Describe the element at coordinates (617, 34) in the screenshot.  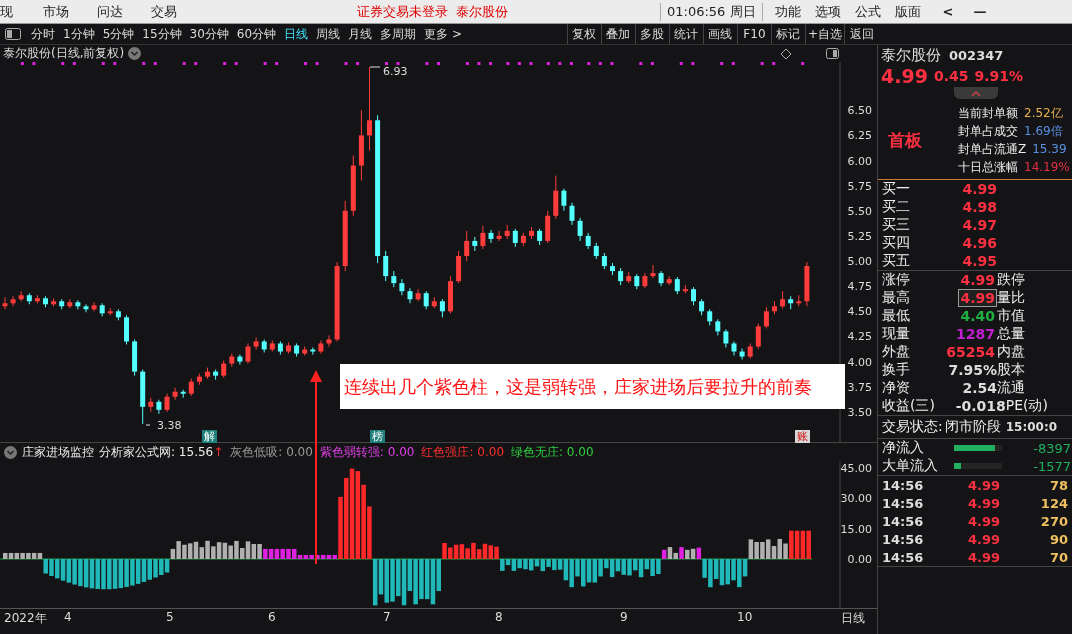
I see `toolbar-button: 叠加` at that location.